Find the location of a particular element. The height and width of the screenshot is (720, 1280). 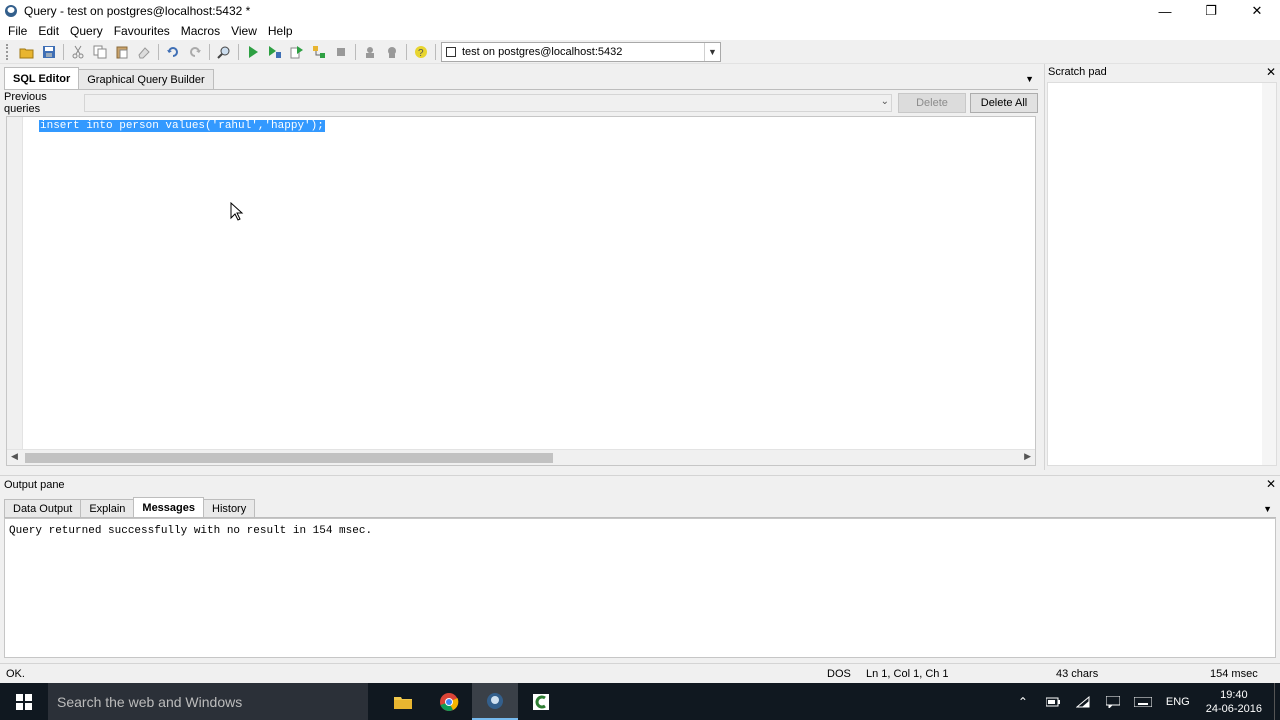

windows-start-icon is located at coordinates (24, 701).